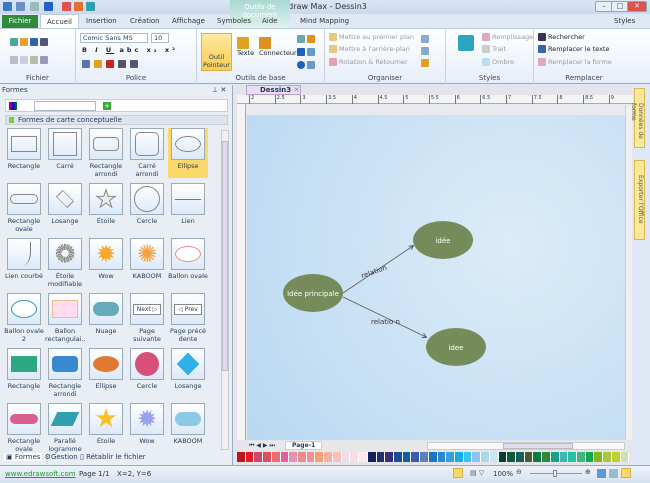  Describe the element at coordinates (526, 446) in the screenshot. I see `horizontal-scrollbar` at that location.